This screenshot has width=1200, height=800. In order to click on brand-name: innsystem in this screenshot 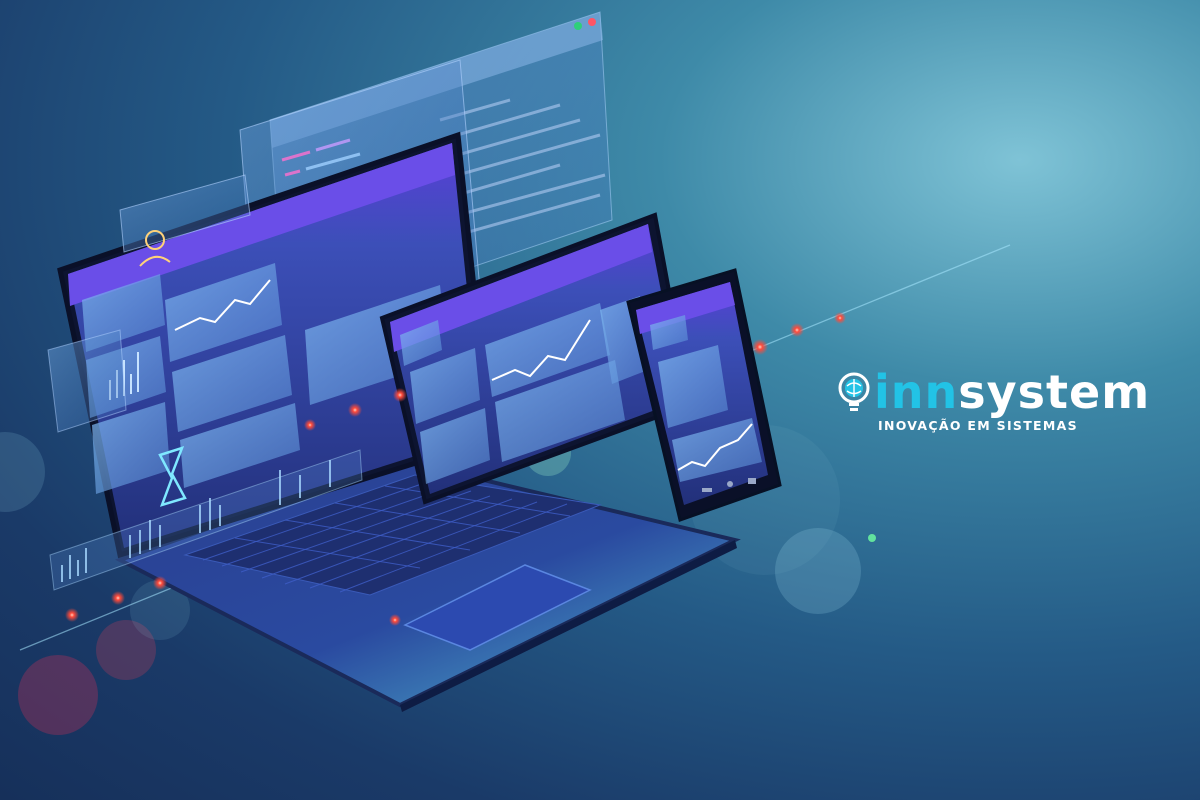, I will do `click(1012, 392)`.